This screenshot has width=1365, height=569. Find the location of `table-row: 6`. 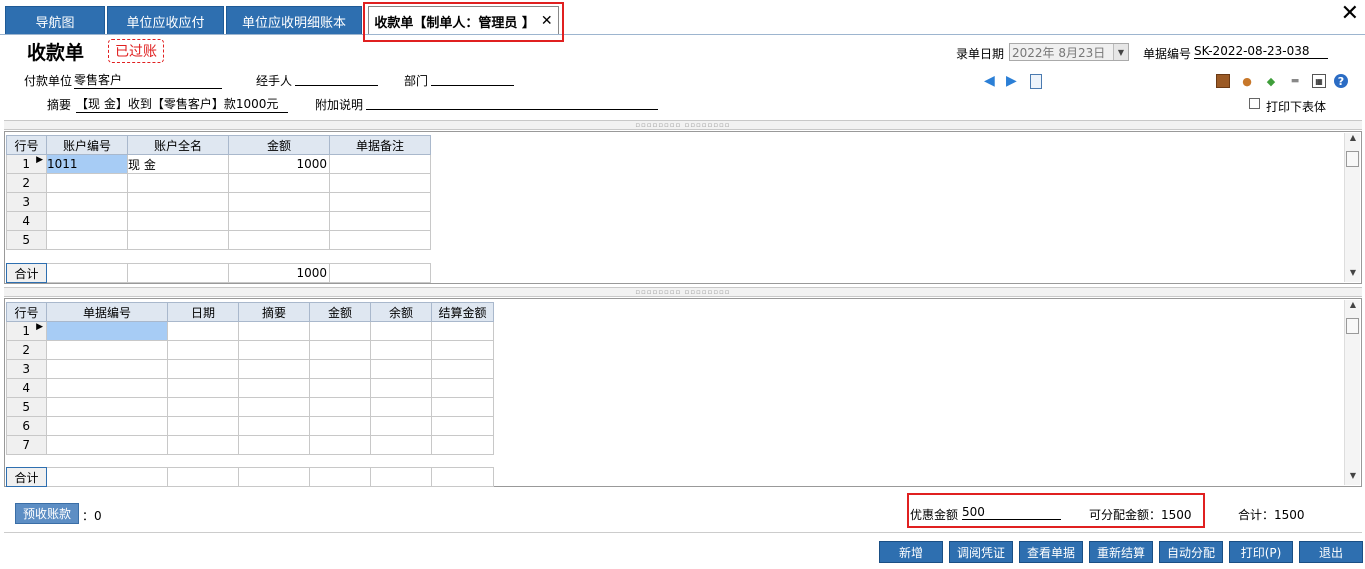

table-row: 6 is located at coordinates (250, 426).